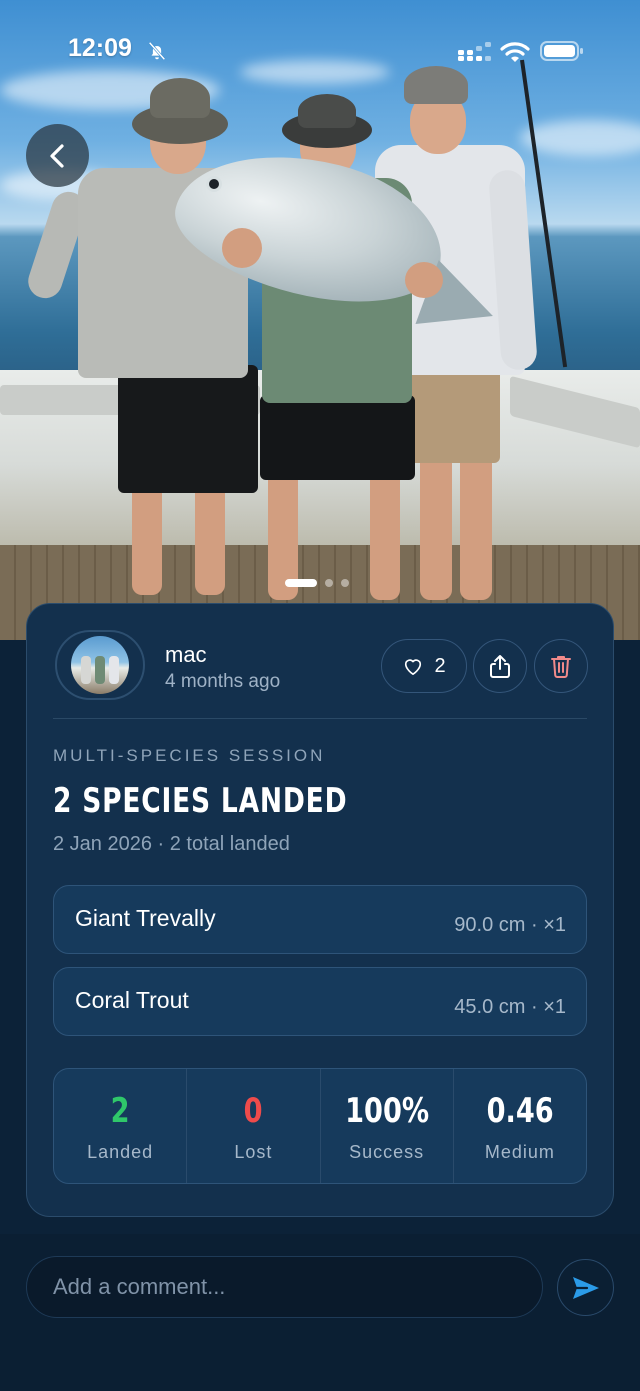 The image size is (640, 1391). I want to click on comment-bar, so click(320, 1312).